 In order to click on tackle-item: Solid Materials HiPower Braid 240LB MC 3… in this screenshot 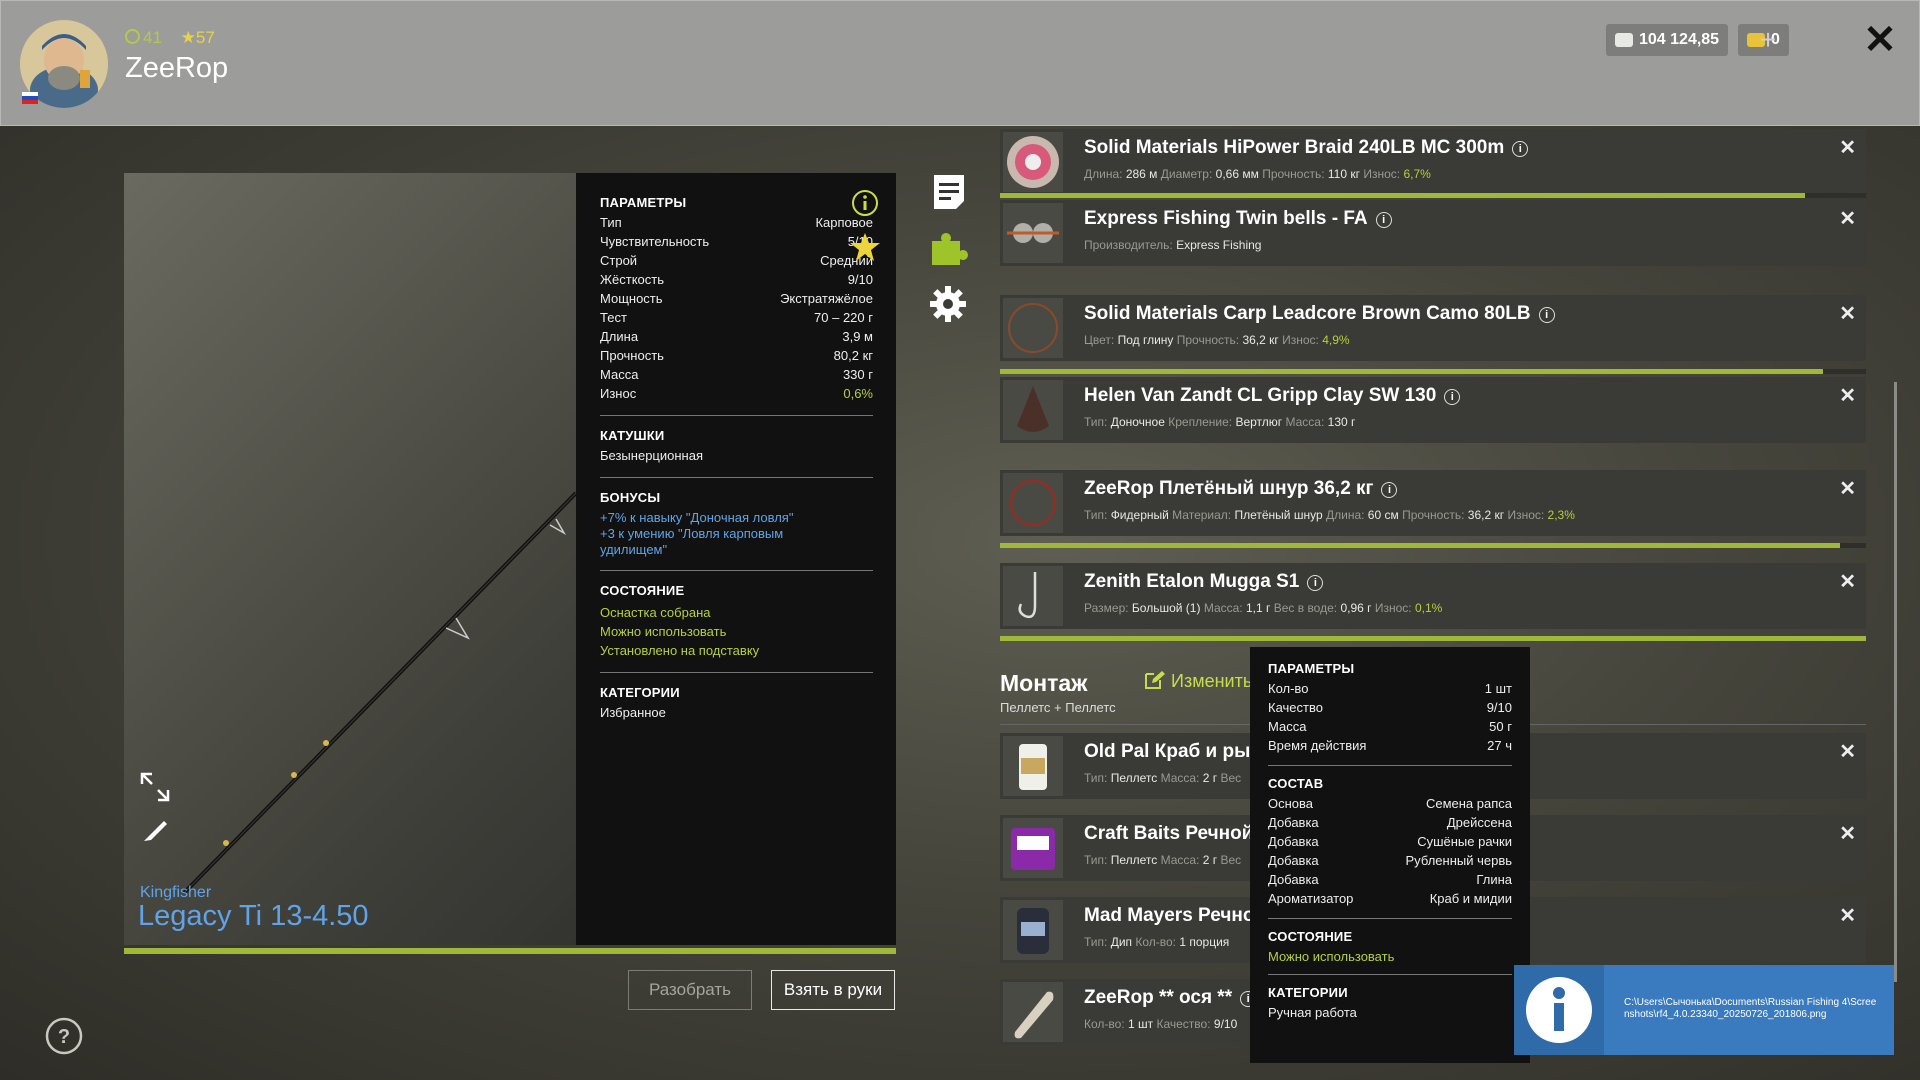, I will do `click(1433, 162)`.